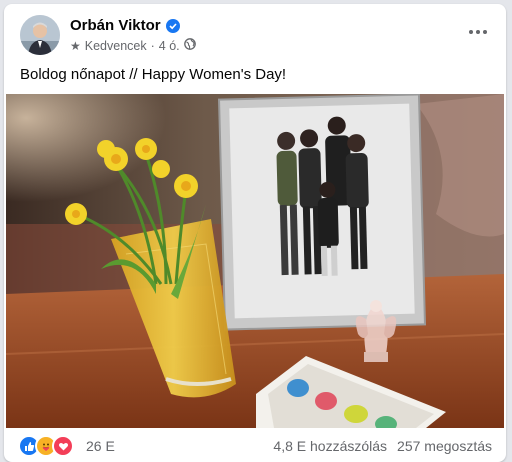  I want to click on audience-label: Kedvencek, so click(116, 46).